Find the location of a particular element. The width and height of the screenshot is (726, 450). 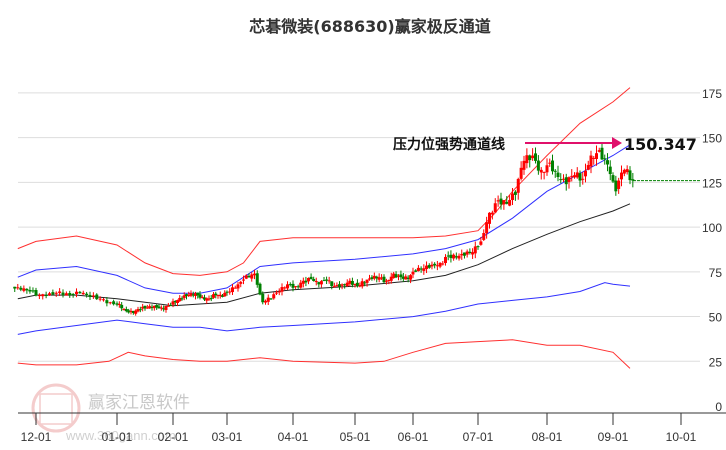

y-tick-label: 125 is located at coordinates (712, 183).